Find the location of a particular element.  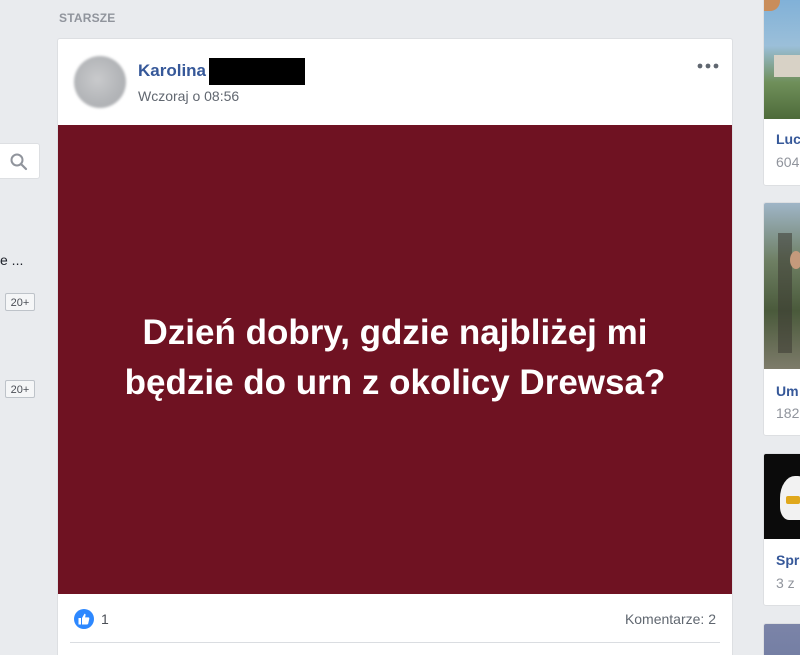

comments-count-link: Komentarze: 2 is located at coordinates (670, 619).